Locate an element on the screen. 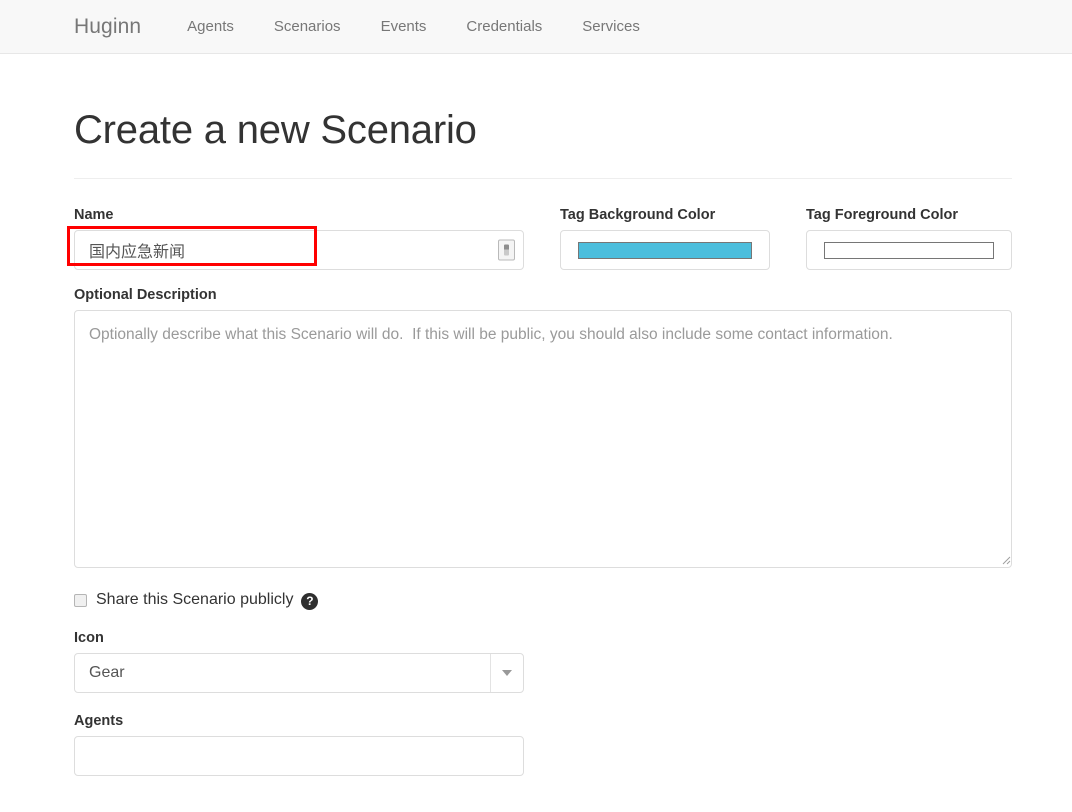  field-tag-background-color: Tag Background Color is located at coordinates (665, 238).